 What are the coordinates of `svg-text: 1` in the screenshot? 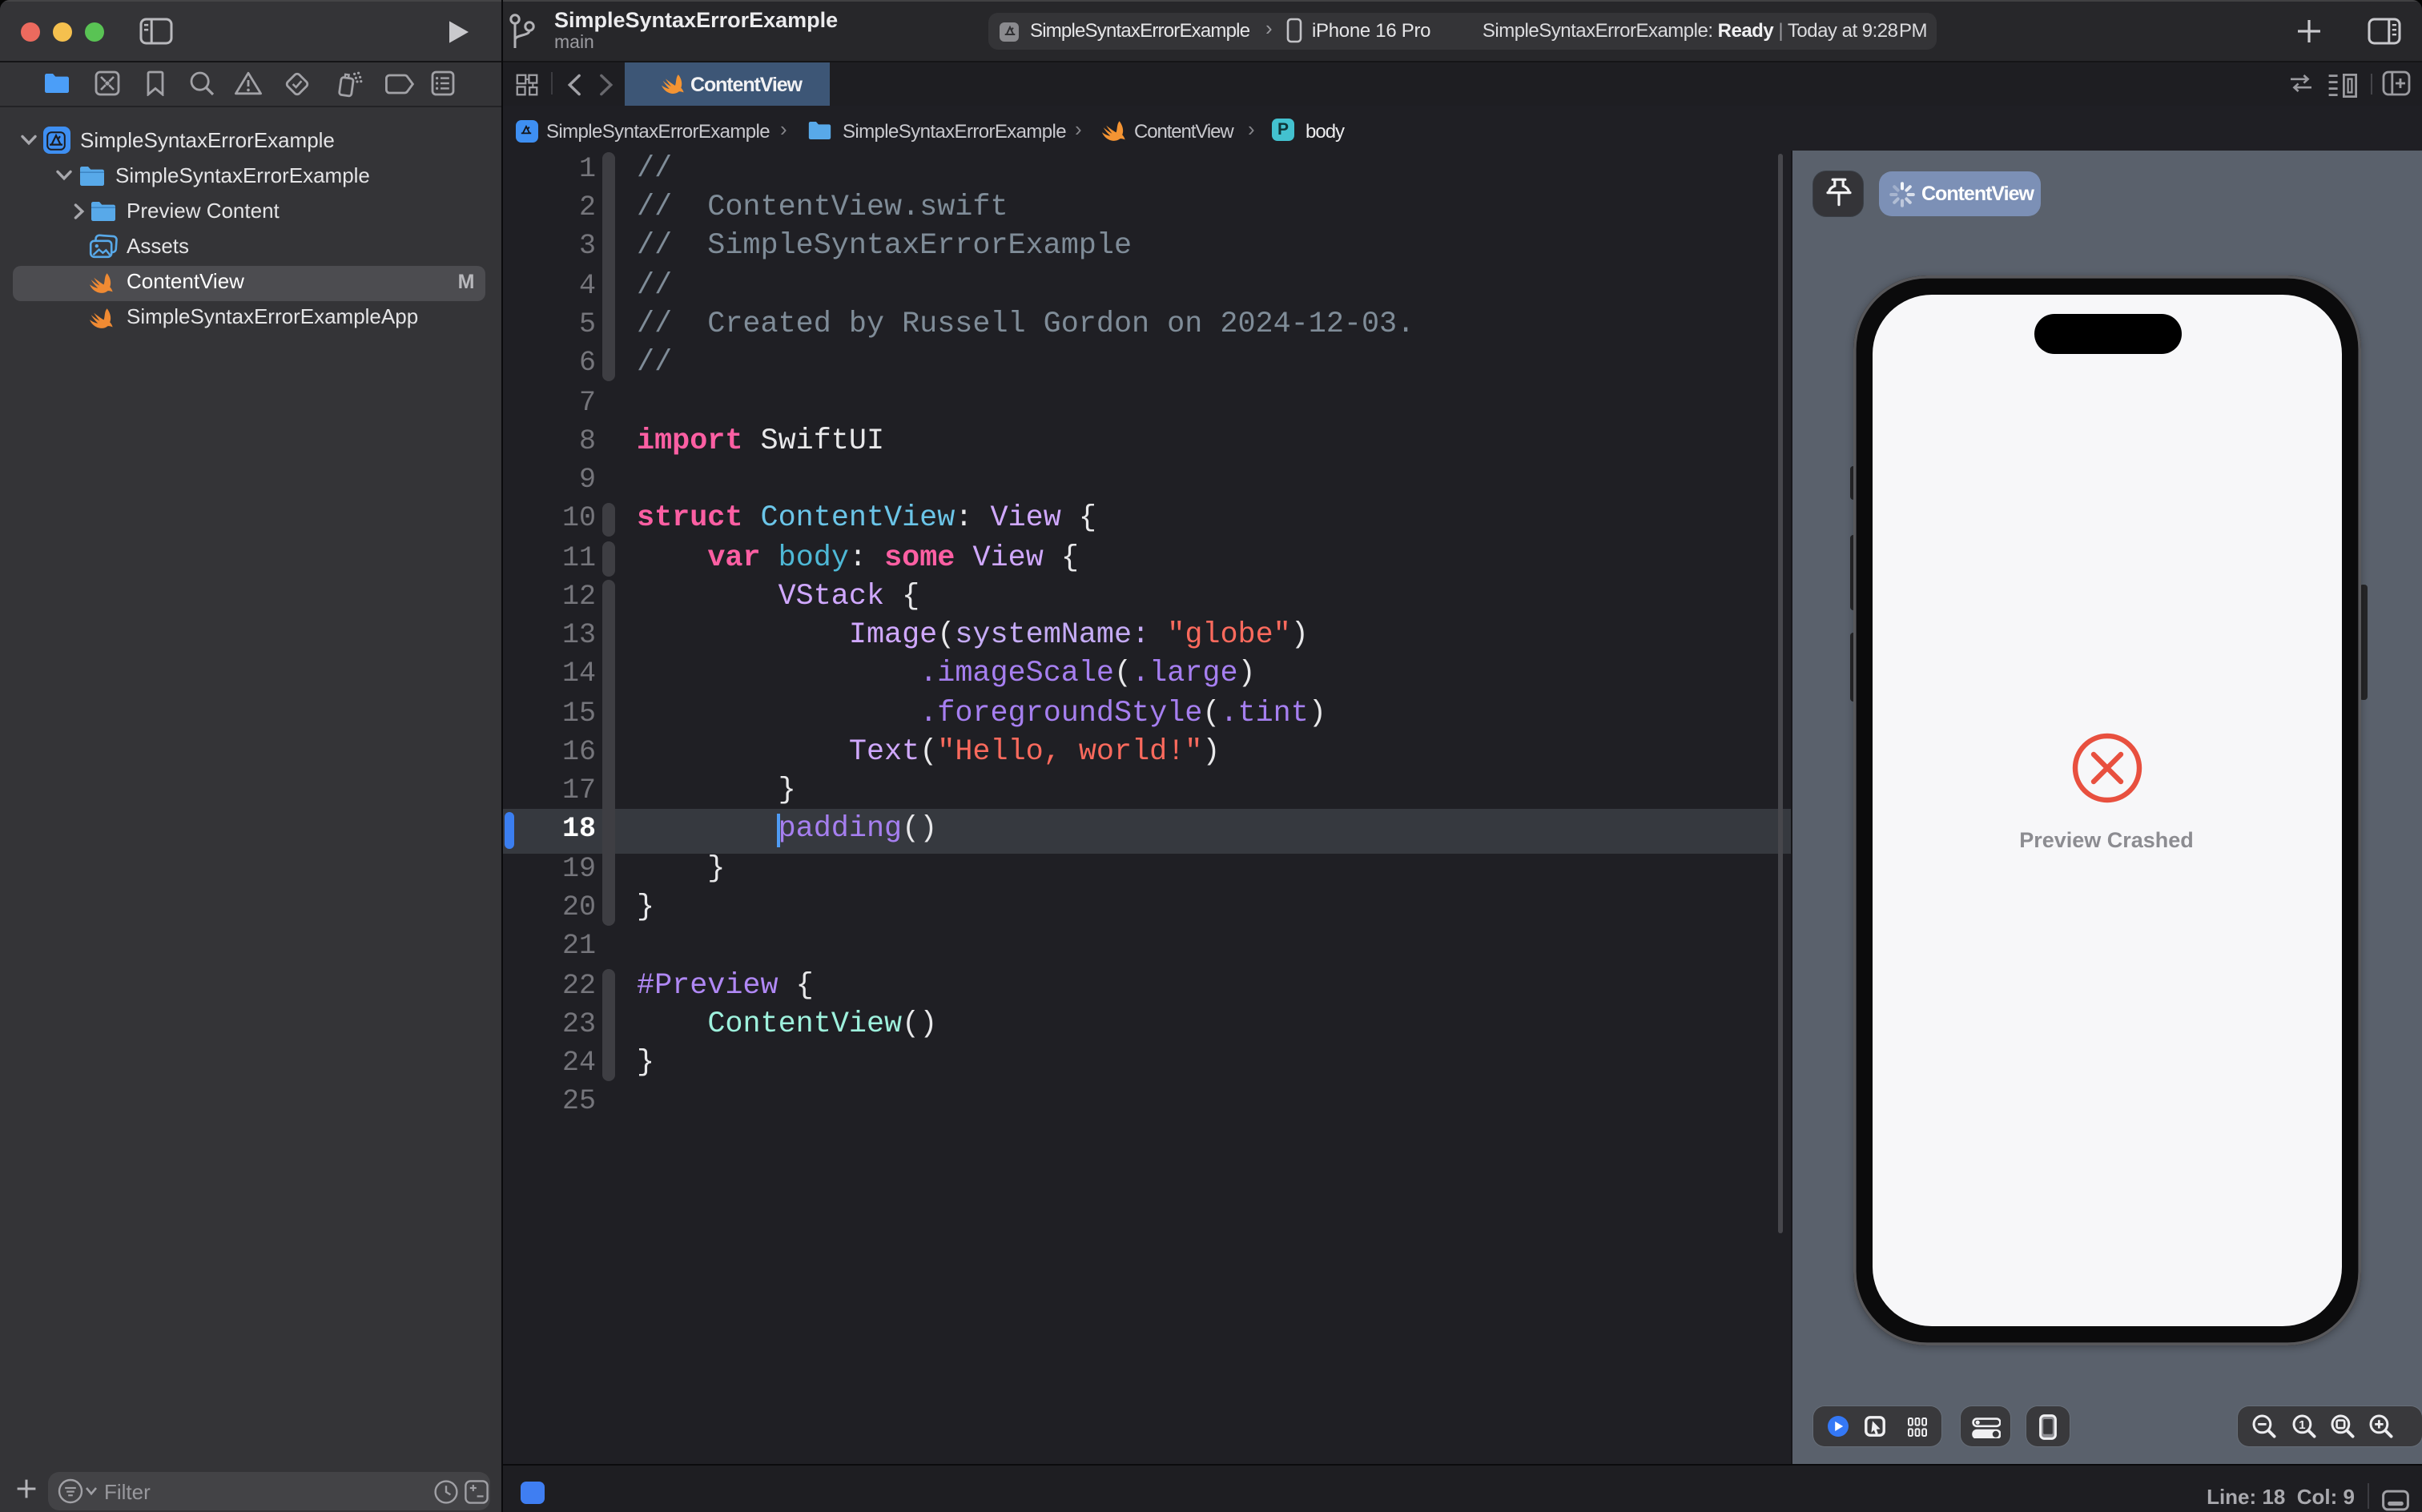 It's located at (2302, 1425).